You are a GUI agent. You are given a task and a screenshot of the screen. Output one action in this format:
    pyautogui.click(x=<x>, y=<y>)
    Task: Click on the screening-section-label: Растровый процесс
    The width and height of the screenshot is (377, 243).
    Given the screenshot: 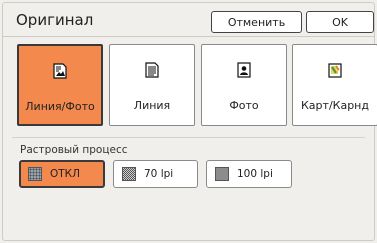 What is the action you would take?
    pyautogui.click(x=74, y=150)
    